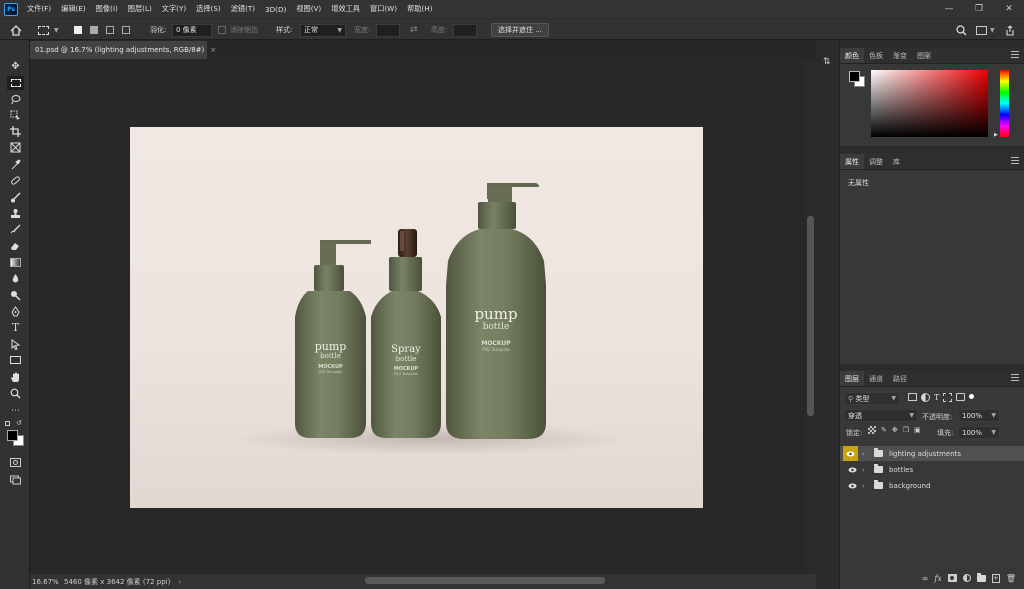 This screenshot has width=1024, height=589. Describe the element at coordinates (275, 9) in the screenshot. I see `menu-3d: 3D(D)` at that location.